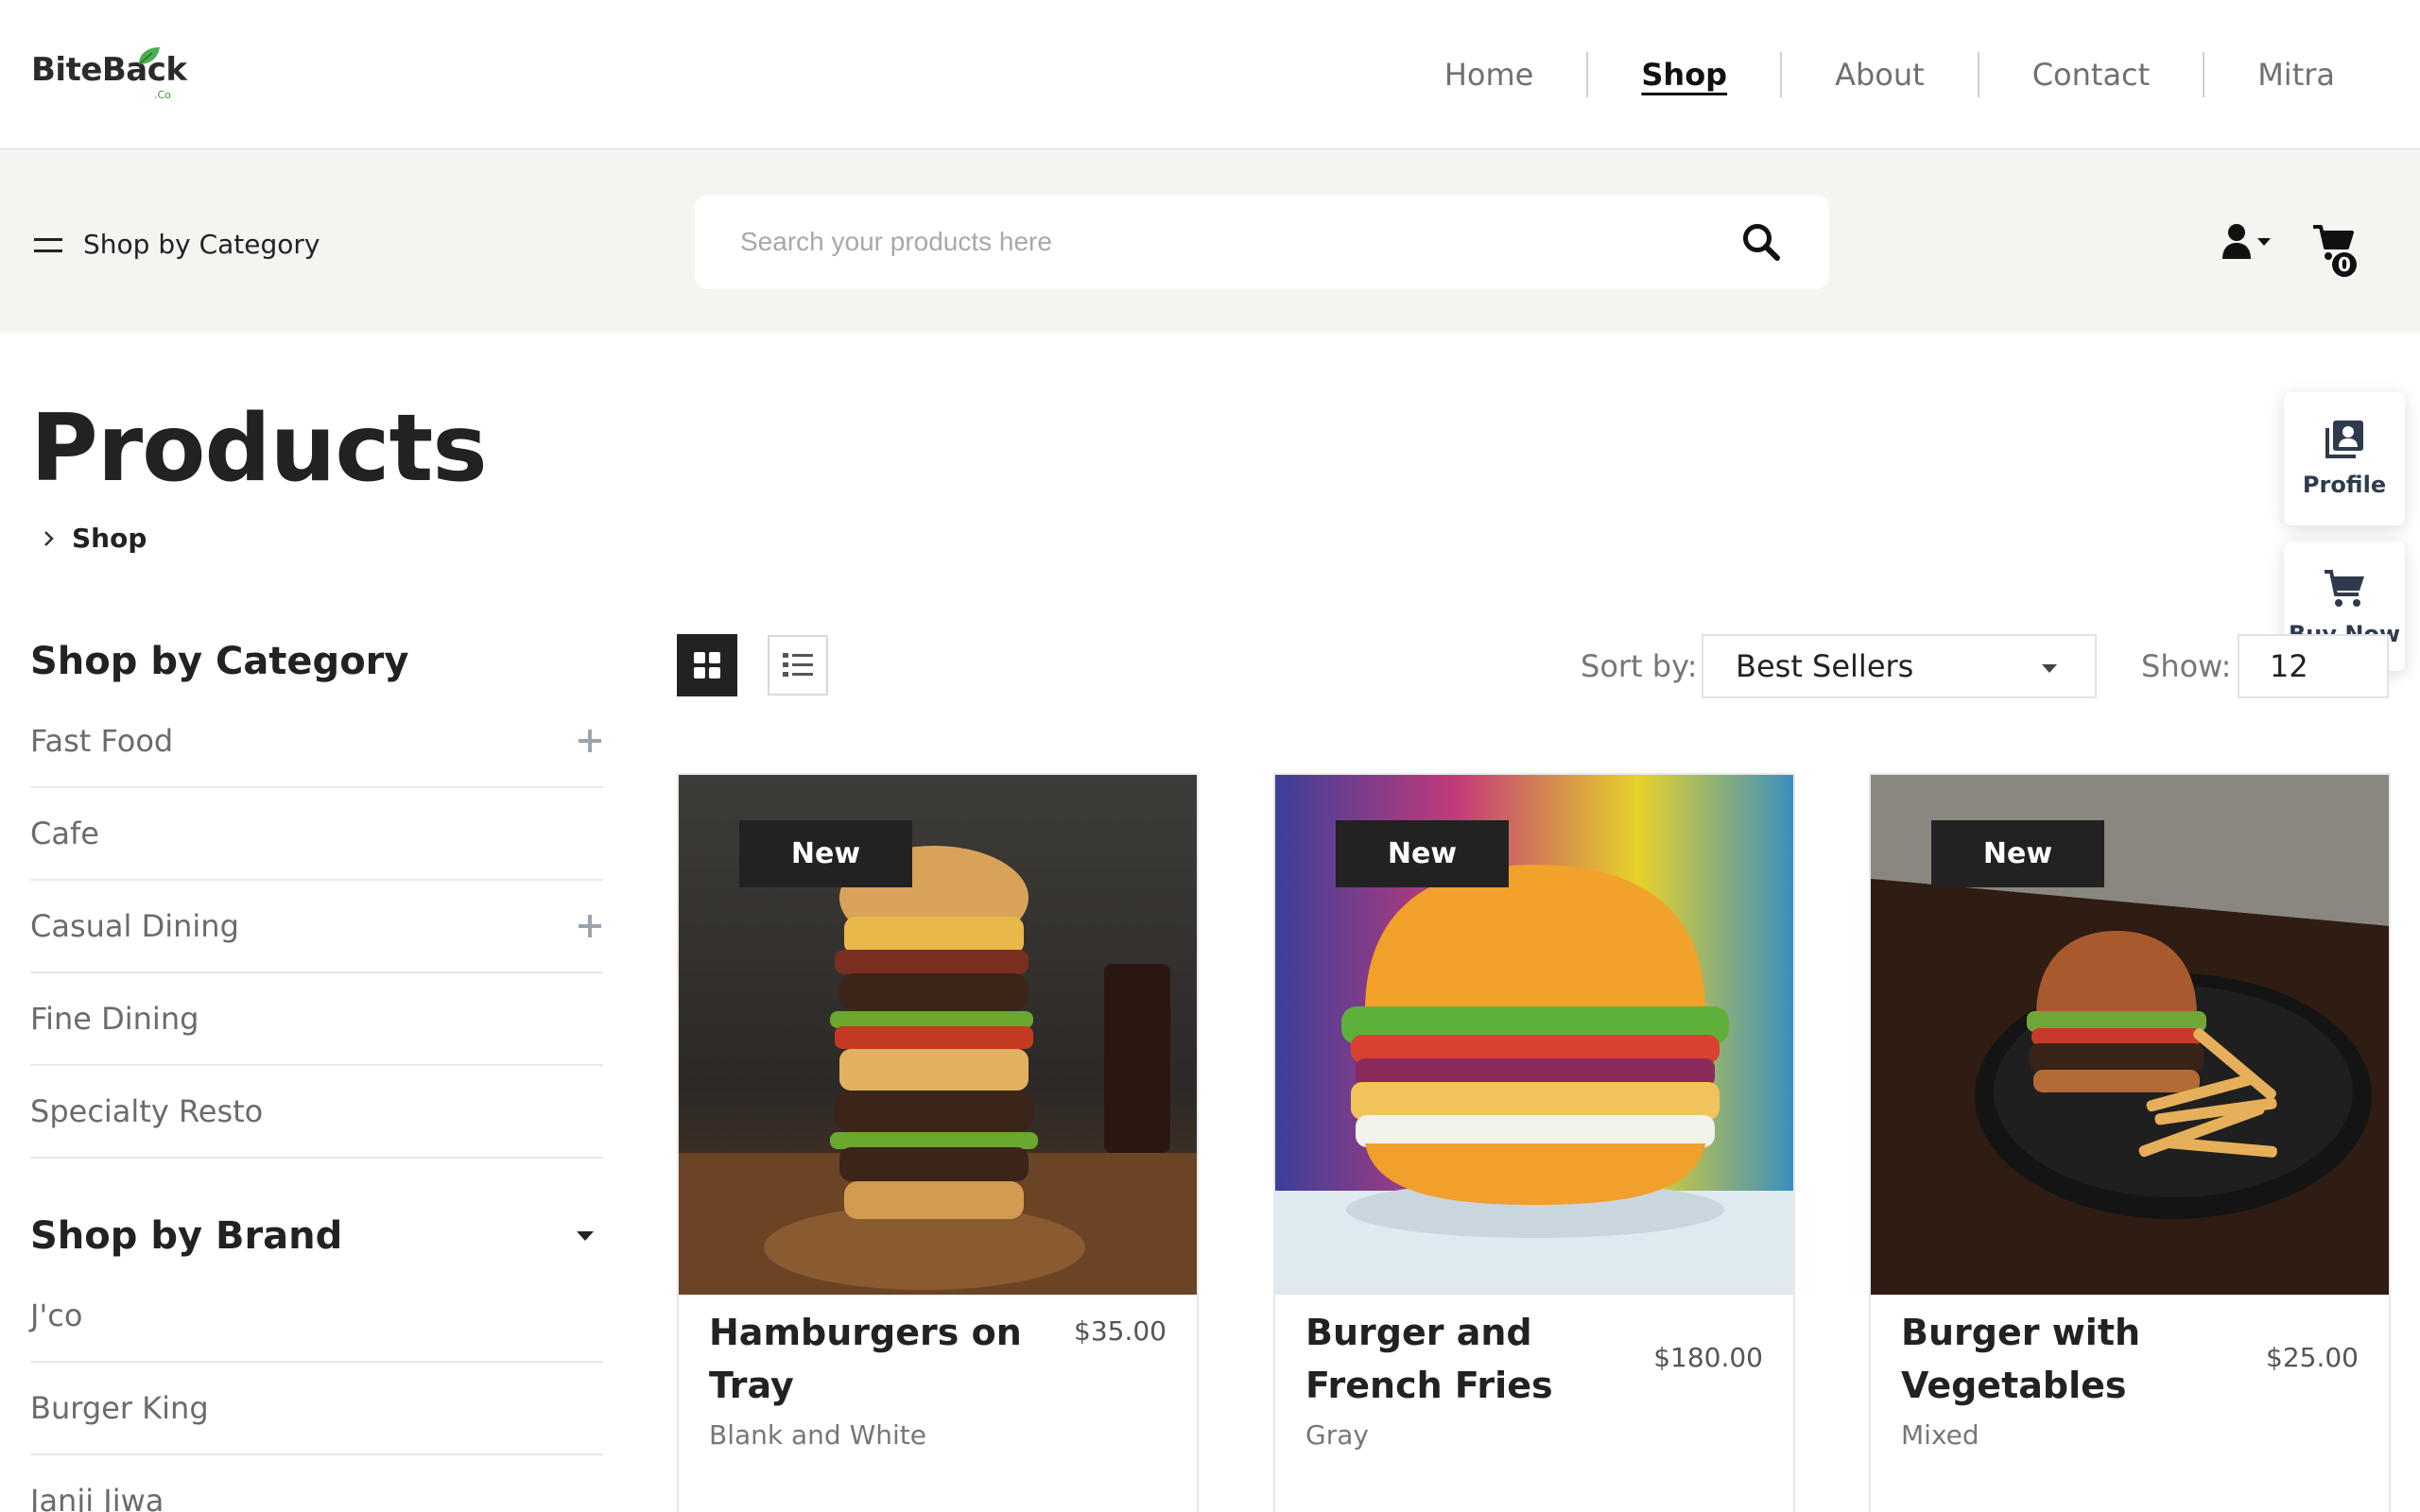 This screenshot has height=1512, width=2420. What do you see at coordinates (316, 1316) in the screenshot?
I see `brand-item-jco: J'co` at bounding box center [316, 1316].